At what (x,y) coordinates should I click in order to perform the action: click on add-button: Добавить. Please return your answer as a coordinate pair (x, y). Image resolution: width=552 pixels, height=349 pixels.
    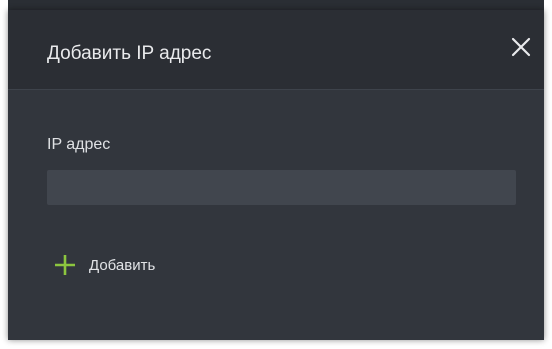
    Looking at the image, I should click on (104, 265).